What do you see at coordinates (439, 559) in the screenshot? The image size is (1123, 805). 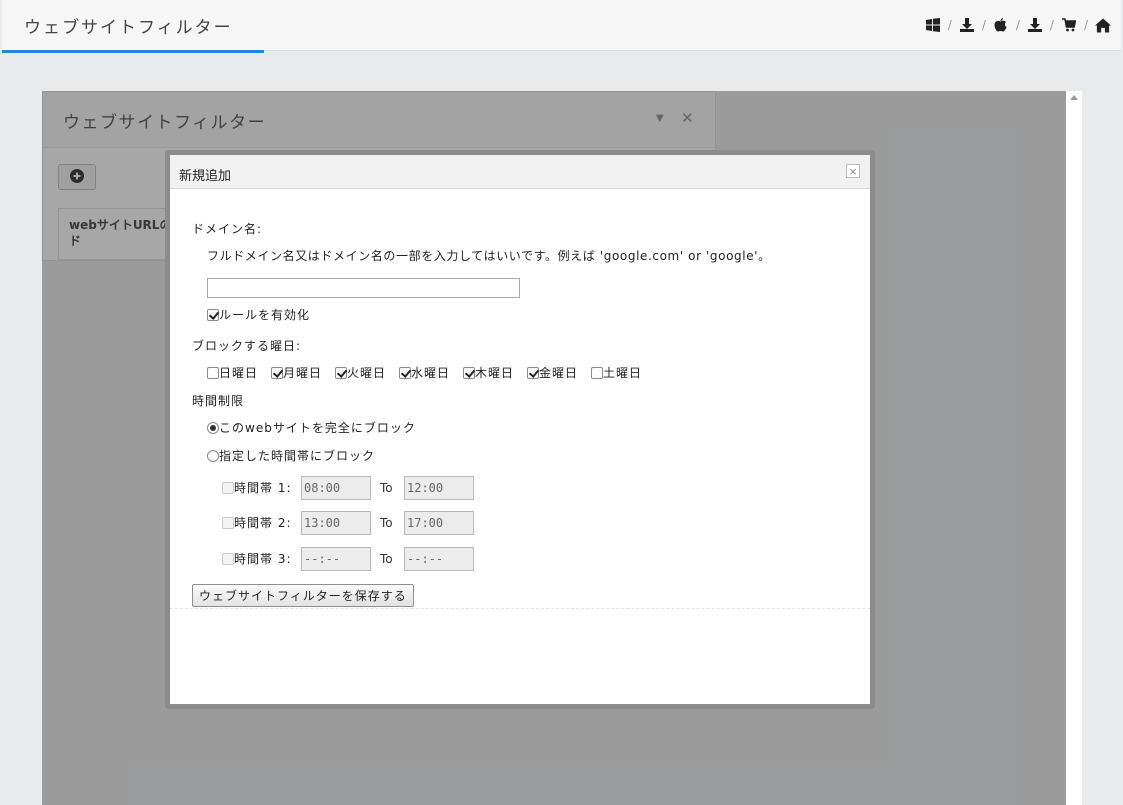 I see `timeslot-3-to-input` at bounding box center [439, 559].